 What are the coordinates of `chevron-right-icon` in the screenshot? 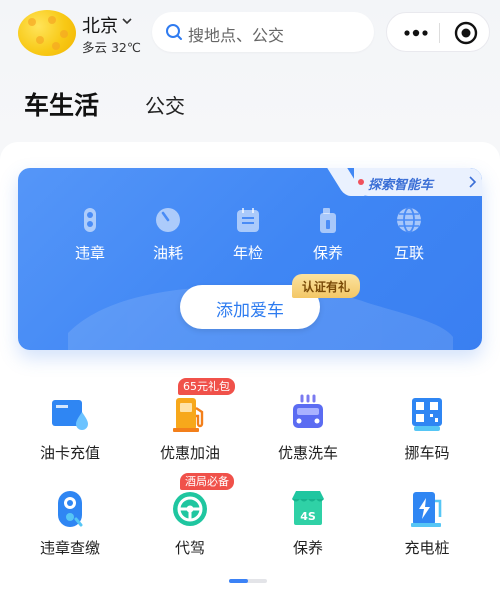 It's located at (473, 182).